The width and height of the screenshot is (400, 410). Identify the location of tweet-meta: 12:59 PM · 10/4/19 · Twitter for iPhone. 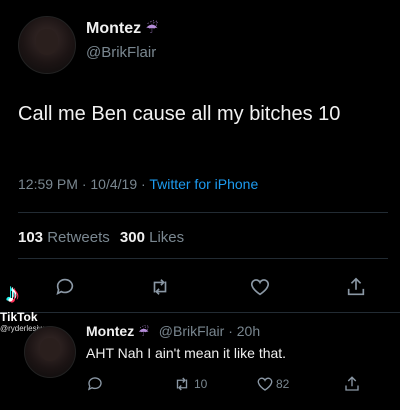
(138, 184).